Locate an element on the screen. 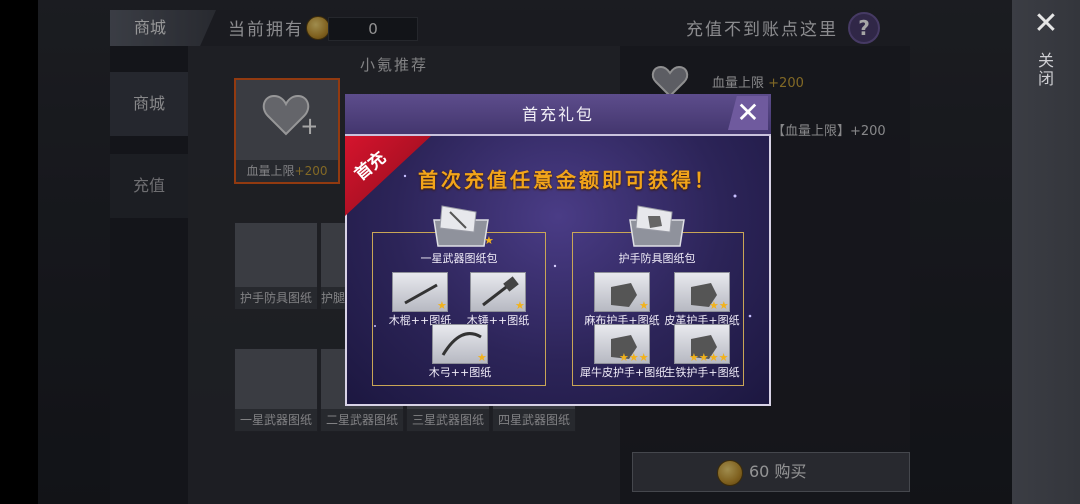  modal-title: 首充礼包 is located at coordinates (557, 114).